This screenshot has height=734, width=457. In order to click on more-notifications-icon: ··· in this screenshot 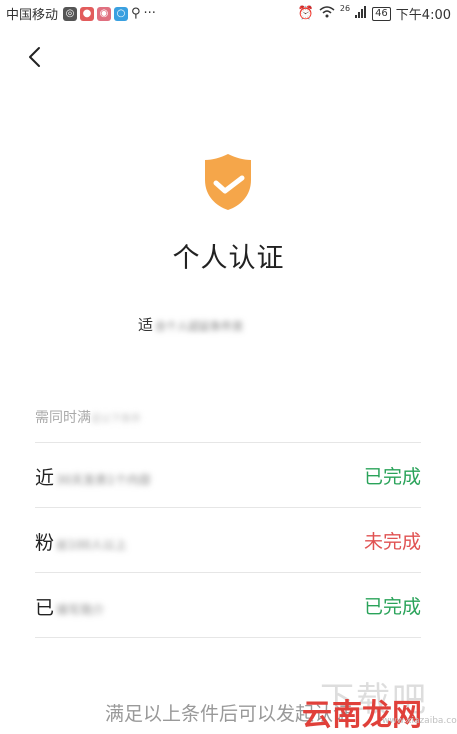, I will do `click(149, 13)`.